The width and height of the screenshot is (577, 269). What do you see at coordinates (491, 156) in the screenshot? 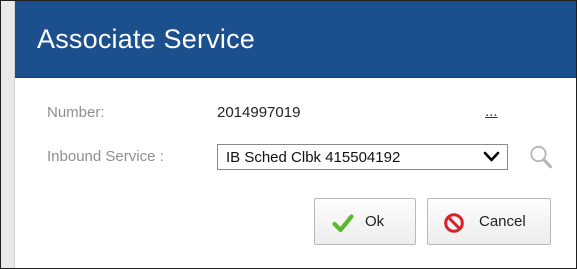
I see `chevron-down-icon` at bounding box center [491, 156].